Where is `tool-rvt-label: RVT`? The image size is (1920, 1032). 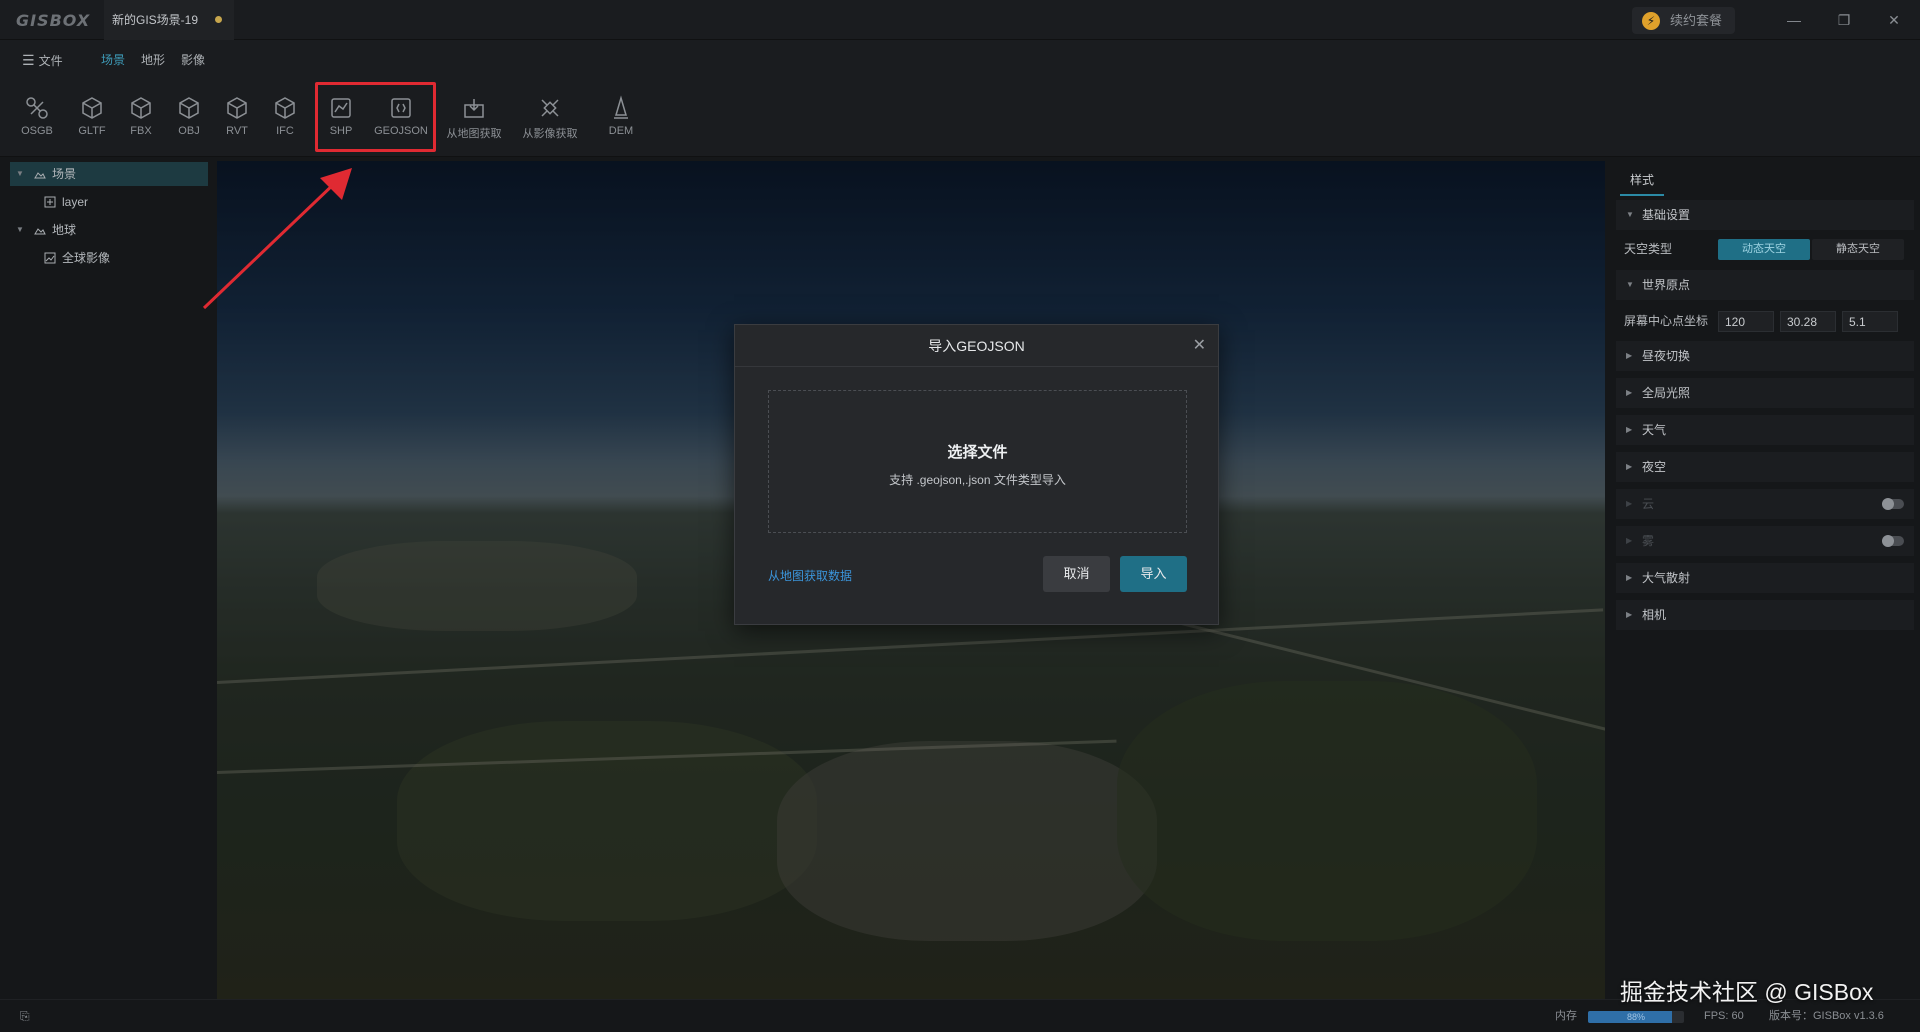 tool-rvt-label: RVT is located at coordinates (237, 131).